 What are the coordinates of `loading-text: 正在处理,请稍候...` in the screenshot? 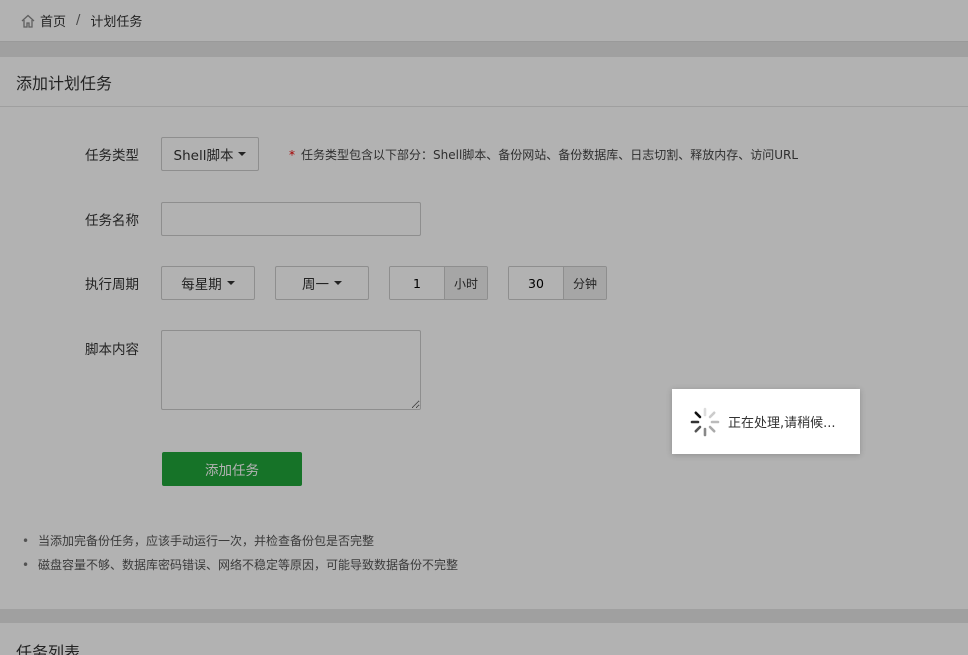 It's located at (782, 423).